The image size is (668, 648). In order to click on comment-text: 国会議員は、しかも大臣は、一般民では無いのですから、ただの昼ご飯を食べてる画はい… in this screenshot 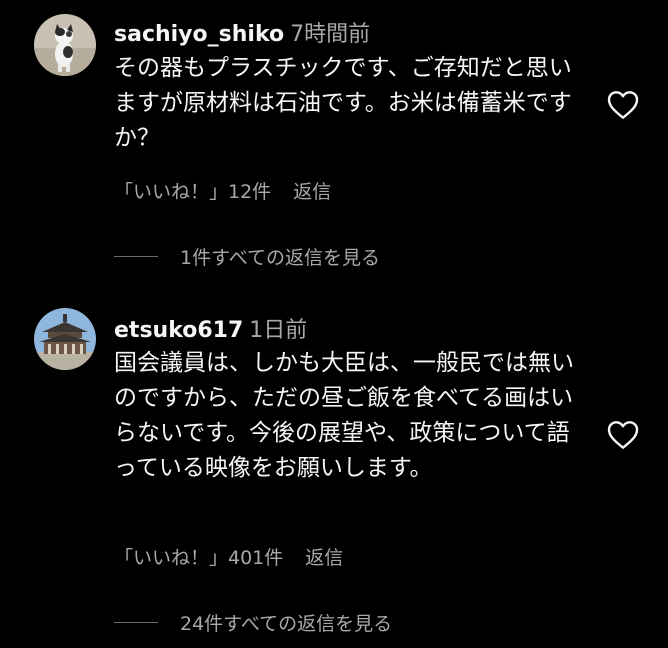, I will do `click(344, 415)`.